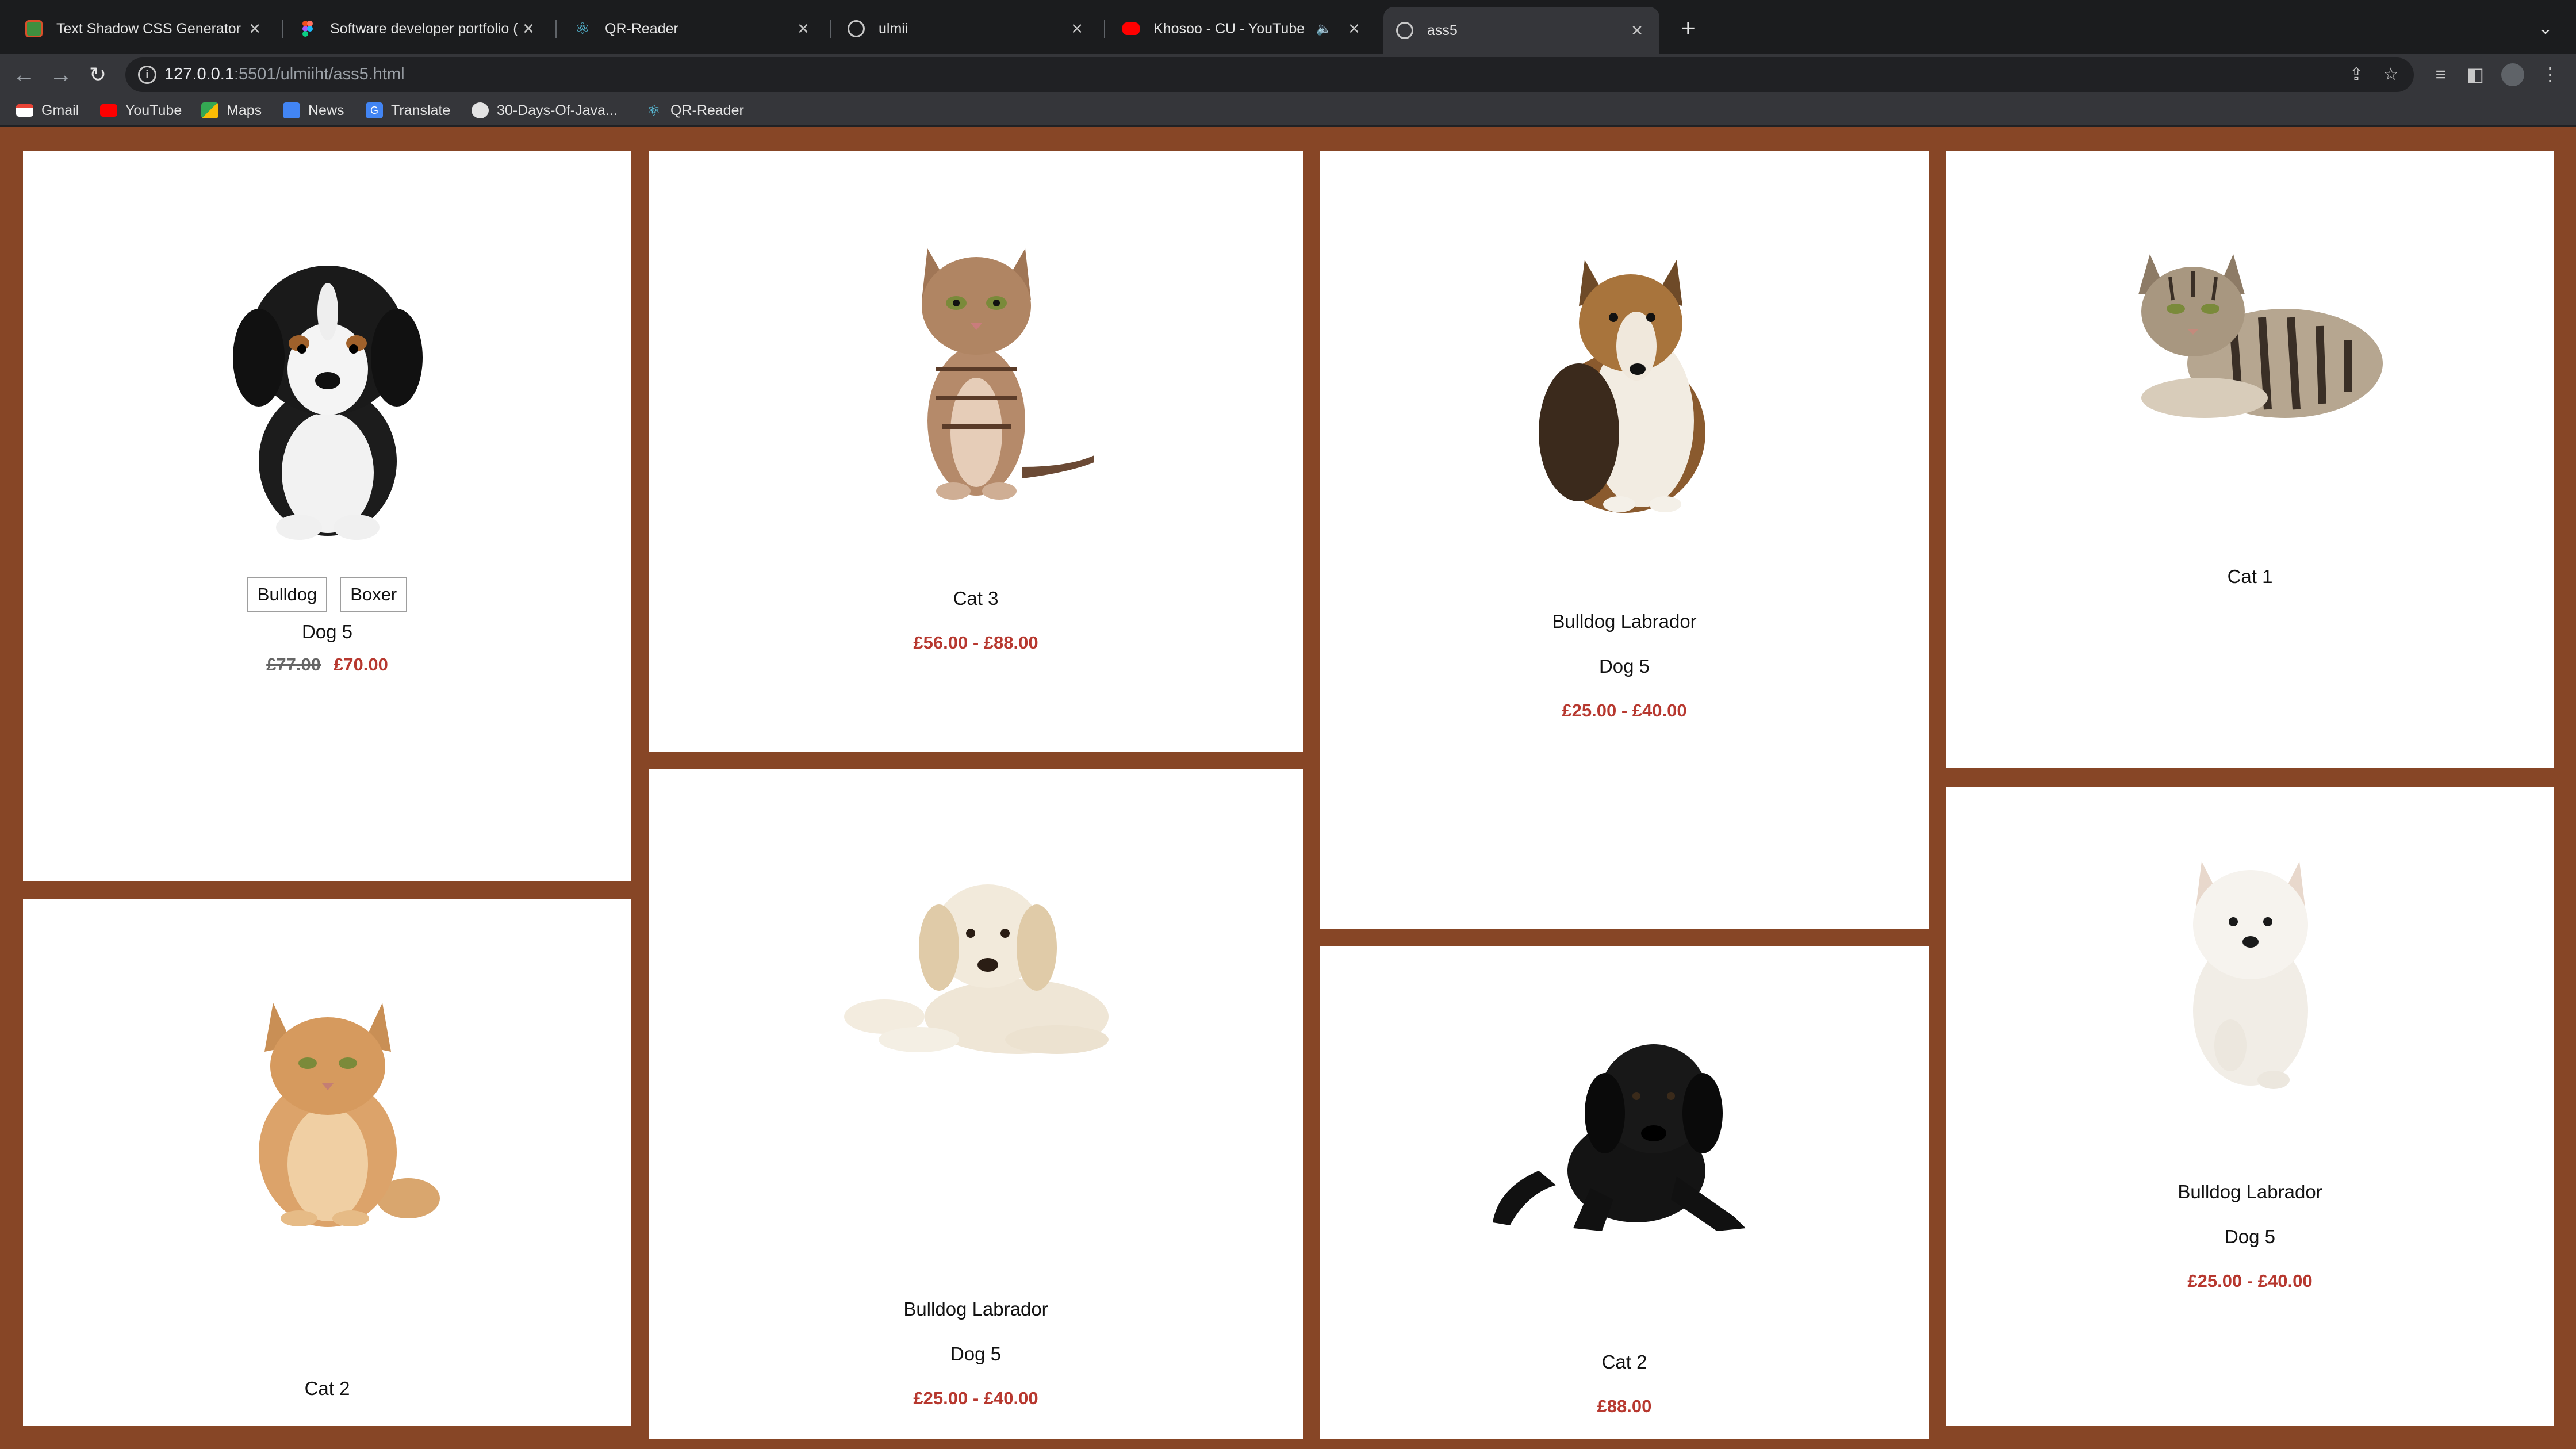 This screenshot has height=1449, width=2576. Describe the element at coordinates (976, 451) in the screenshot. I see `product-card: Cat 3 £56.00 - £88.00` at that location.